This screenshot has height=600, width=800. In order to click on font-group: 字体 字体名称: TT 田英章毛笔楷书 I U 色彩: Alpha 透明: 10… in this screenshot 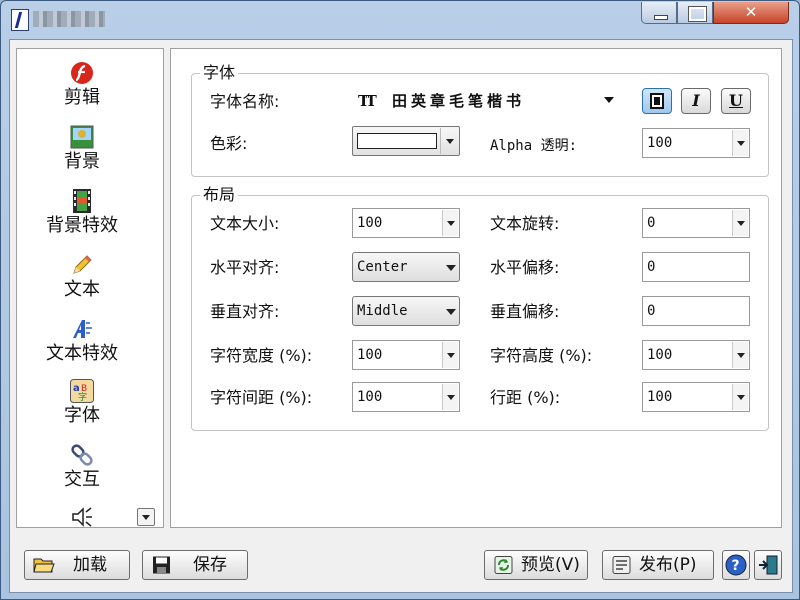, I will do `click(480, 120)`.